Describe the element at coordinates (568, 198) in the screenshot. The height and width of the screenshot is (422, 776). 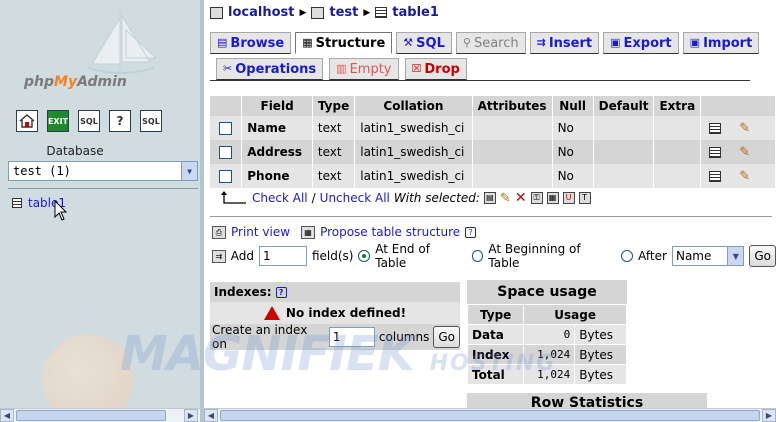
I see `unique-icon: U` at that location.